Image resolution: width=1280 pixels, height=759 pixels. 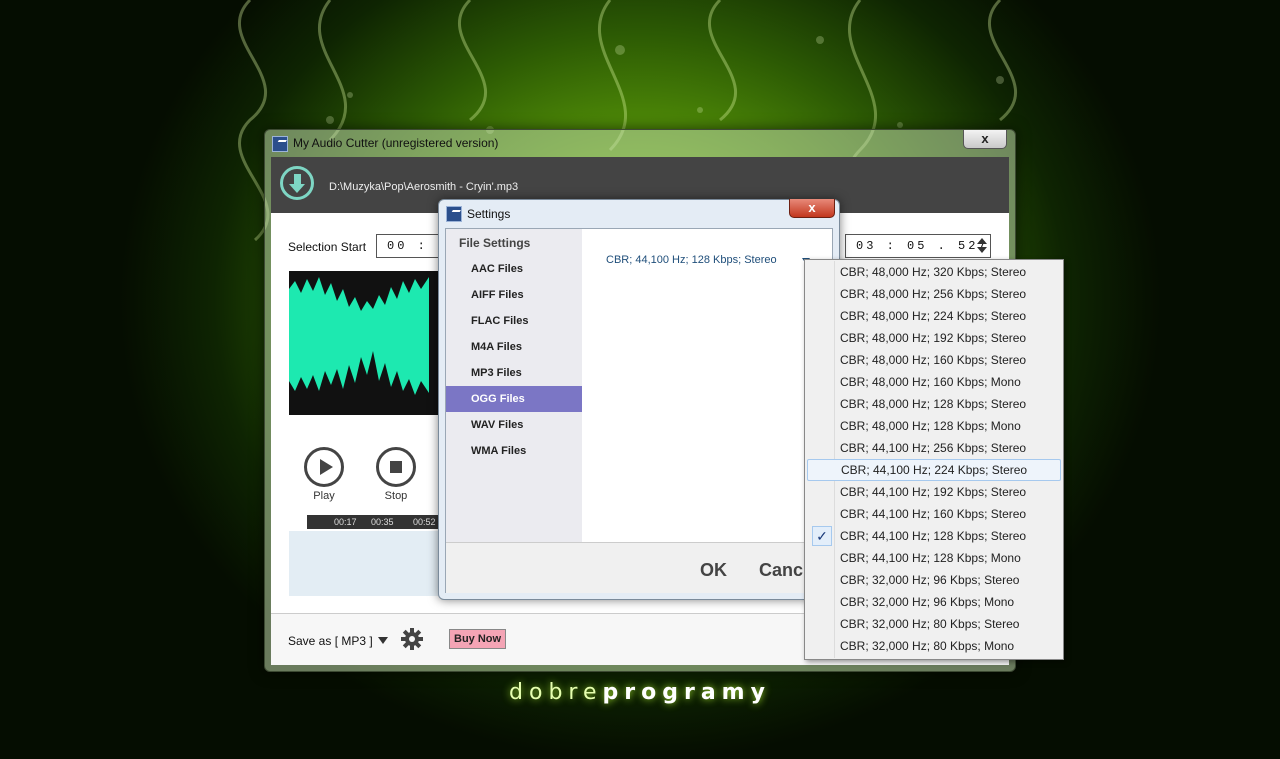 I want to click on category-item-flac: FLAC Files, so click(x=514, y=321).